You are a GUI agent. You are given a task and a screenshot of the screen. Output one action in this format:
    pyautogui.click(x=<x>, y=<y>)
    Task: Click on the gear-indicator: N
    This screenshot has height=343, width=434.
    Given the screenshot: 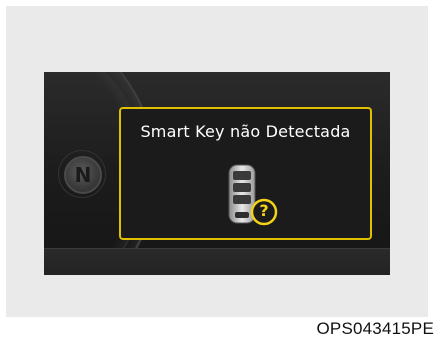 What is the action you would take?
    pyautogui.click(x=83, y=175)
    